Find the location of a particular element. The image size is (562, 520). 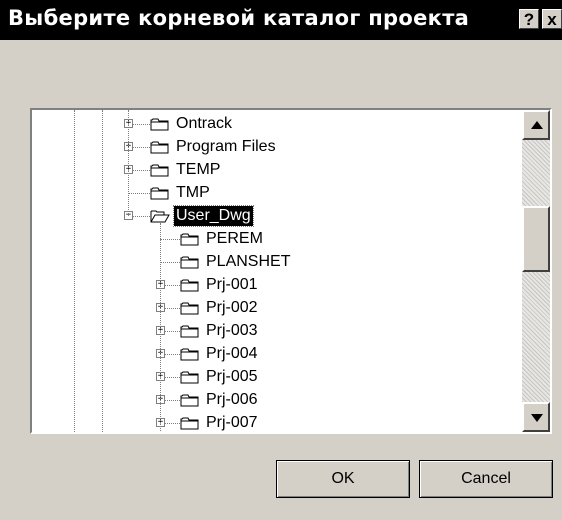

tree-item-label: Prj-004 is located at coordinates (232, 354).